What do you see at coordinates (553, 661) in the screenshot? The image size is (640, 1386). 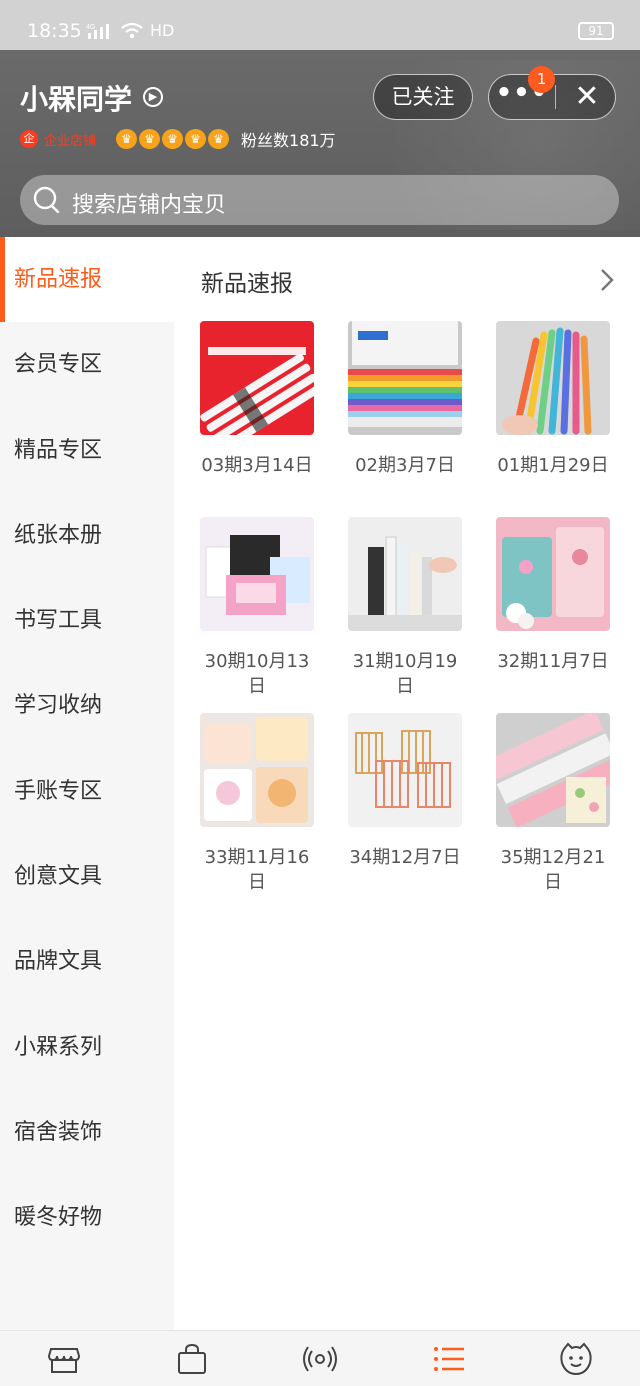 I see `product-label: 32期11月7日` at bounding box center [553, 661].